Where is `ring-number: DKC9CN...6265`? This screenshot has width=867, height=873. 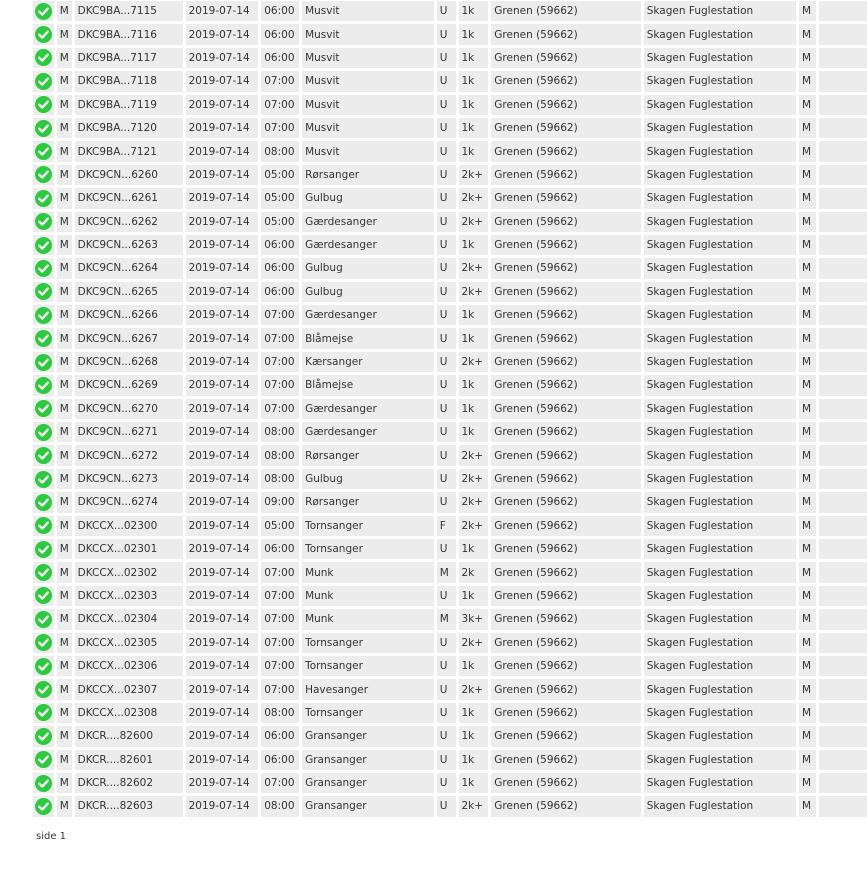 ring-number: DKC9CN...6265 is located at coordinates (130, 292).